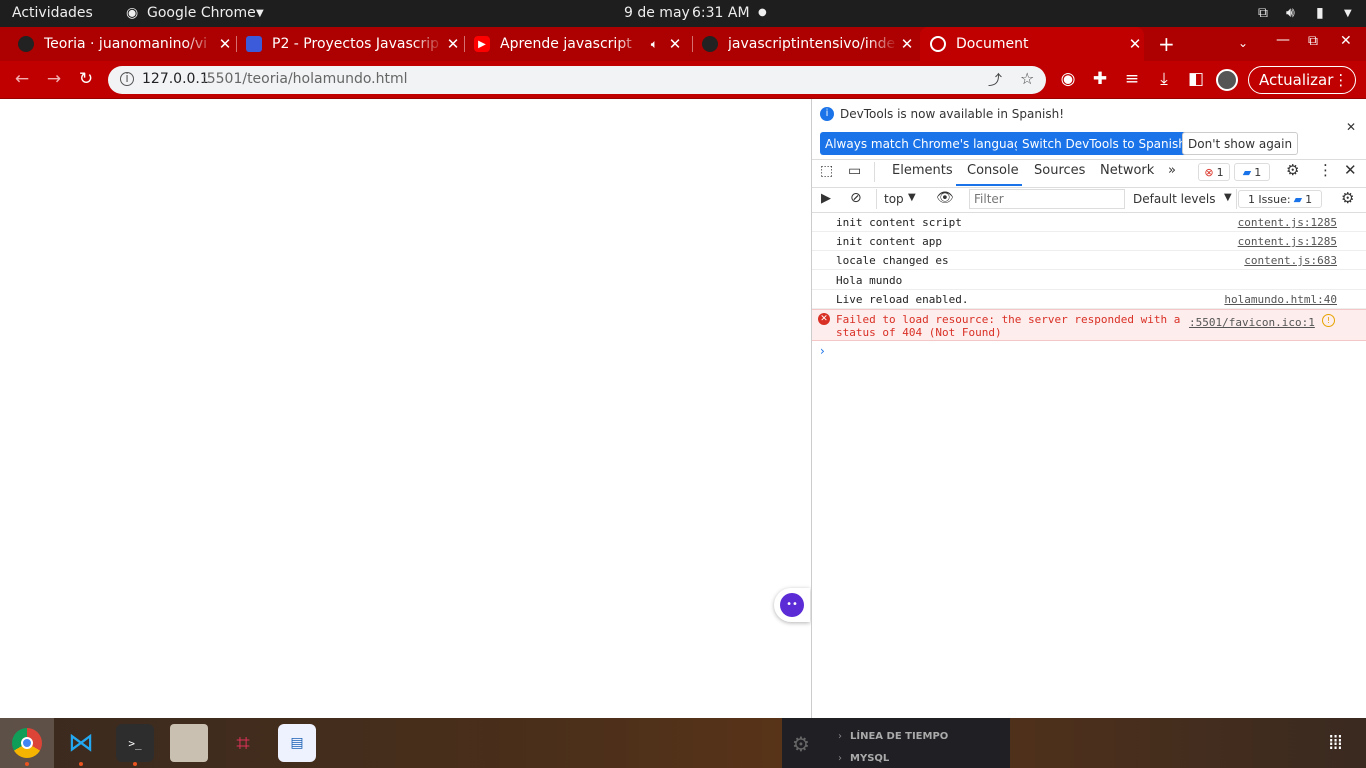 This screenshot has width=1366, height=768. What do you see at coordinates (1247, 172) in the screenshot?
I see `message-icon: ▰` at bounding box center [1247, 172].